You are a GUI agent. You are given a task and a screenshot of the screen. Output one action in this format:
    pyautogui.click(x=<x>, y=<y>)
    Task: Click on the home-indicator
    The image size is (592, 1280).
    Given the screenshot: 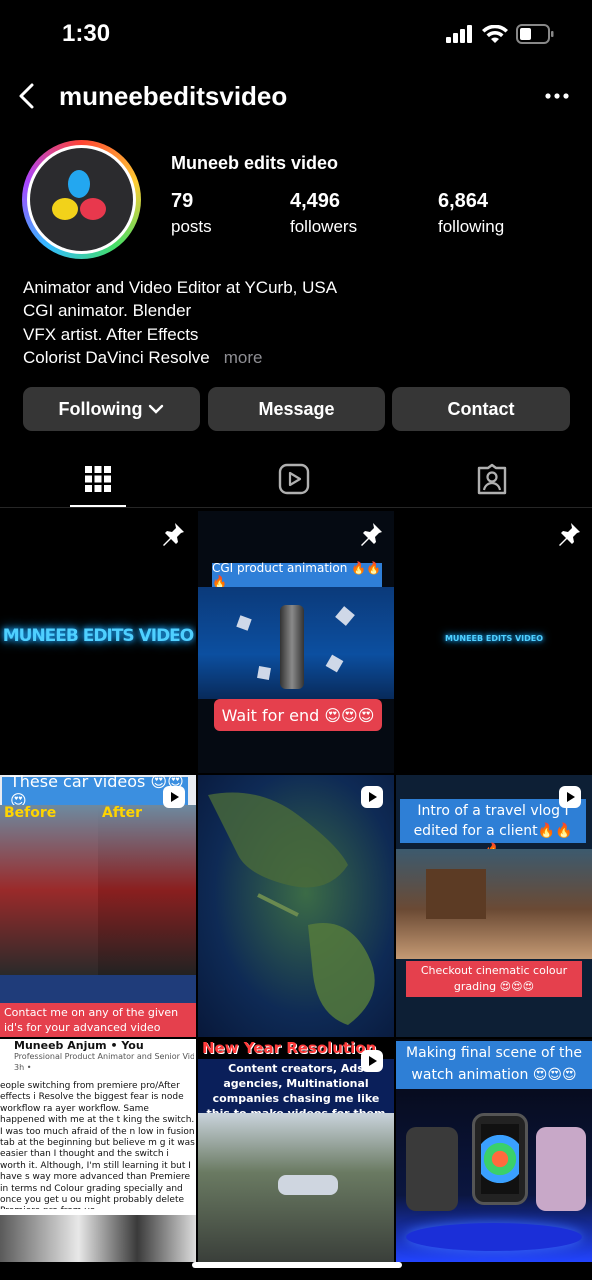 What is the action you would take?
    pyautogui.click(x=297, y=1265)
    